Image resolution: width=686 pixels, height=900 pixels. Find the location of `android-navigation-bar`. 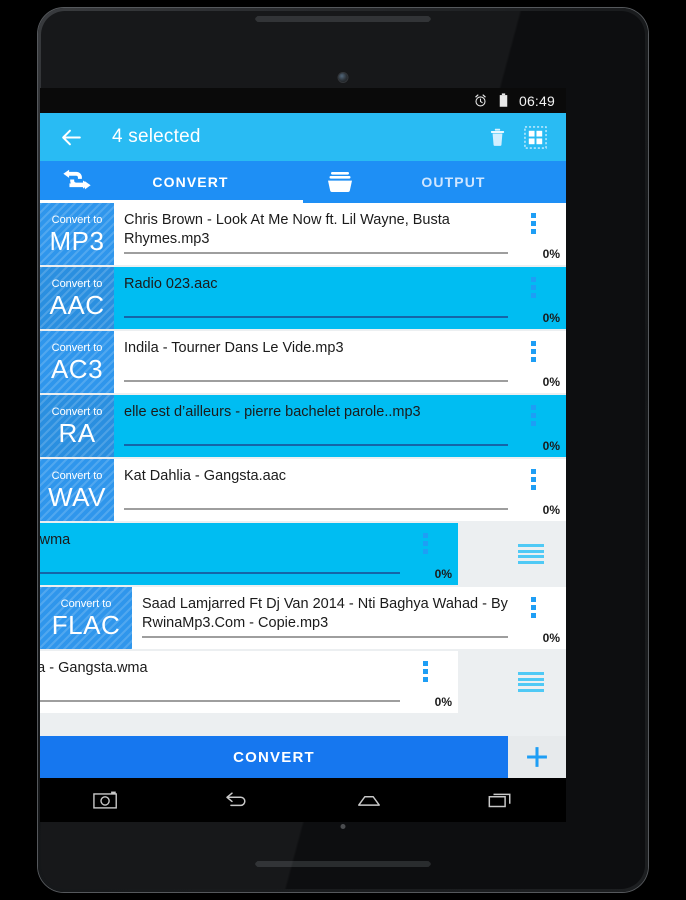

android-navigation-bar is located at coordinates (303, 800).